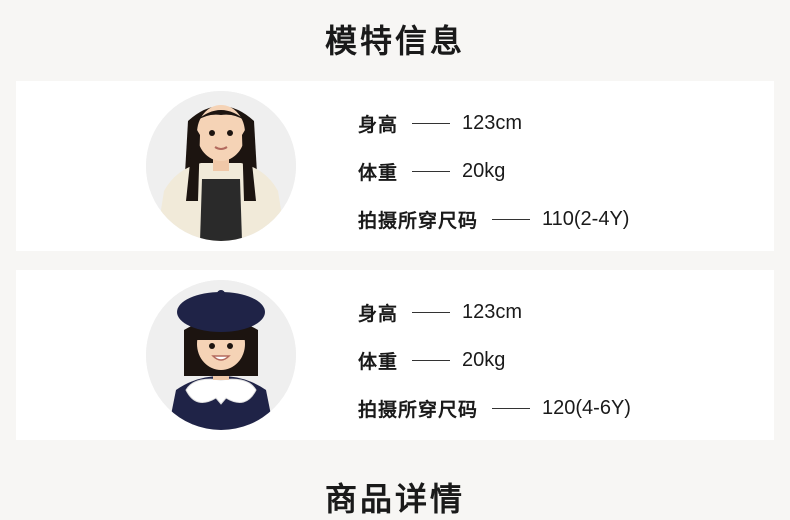 The width and height of the screenshot is (790, 520). What do you see at coordinates (586, 218) in the screenshot?
I see `size-value: 110(2-4Y)` at bounding box center [586, 218].